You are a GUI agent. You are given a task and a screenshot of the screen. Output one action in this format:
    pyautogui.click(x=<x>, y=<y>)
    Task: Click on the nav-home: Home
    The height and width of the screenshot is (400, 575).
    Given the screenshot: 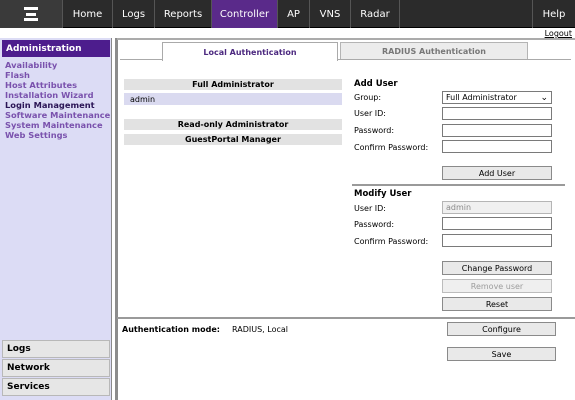 What is the action you would take?
    pyautogui.click(x=88, y=14)
    